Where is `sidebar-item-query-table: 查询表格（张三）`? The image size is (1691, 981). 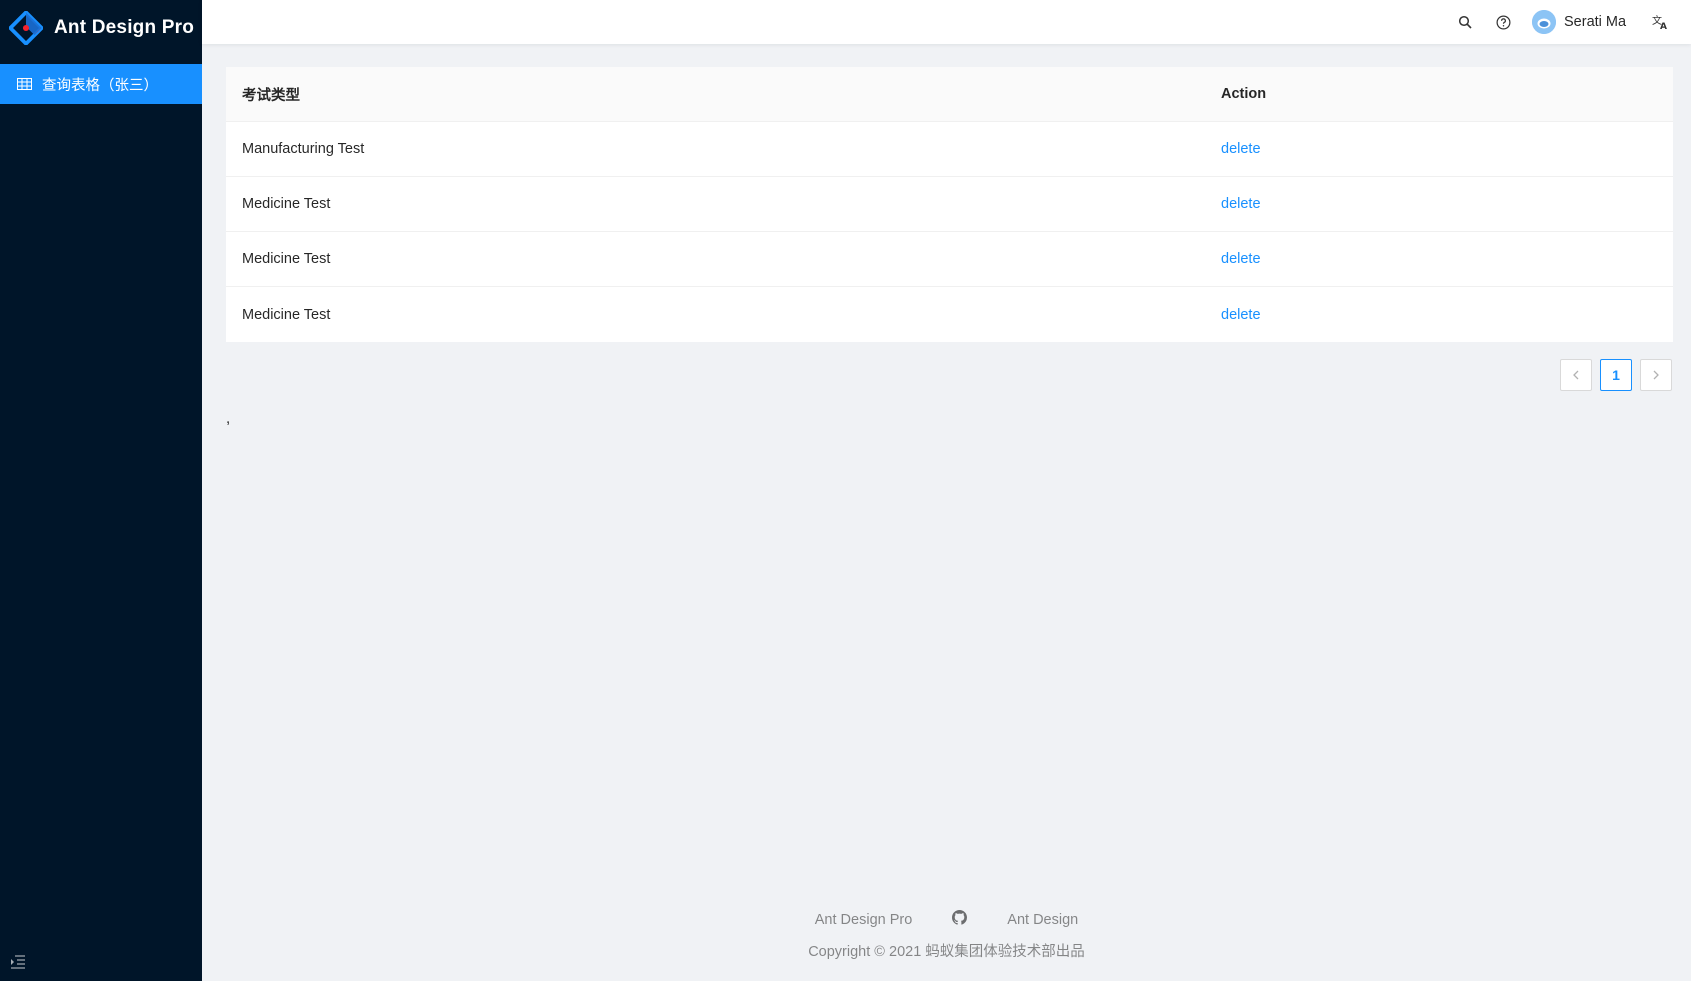
sidebar-item-query-table: 查询表格（张三） is located at coordinates (101, 84).